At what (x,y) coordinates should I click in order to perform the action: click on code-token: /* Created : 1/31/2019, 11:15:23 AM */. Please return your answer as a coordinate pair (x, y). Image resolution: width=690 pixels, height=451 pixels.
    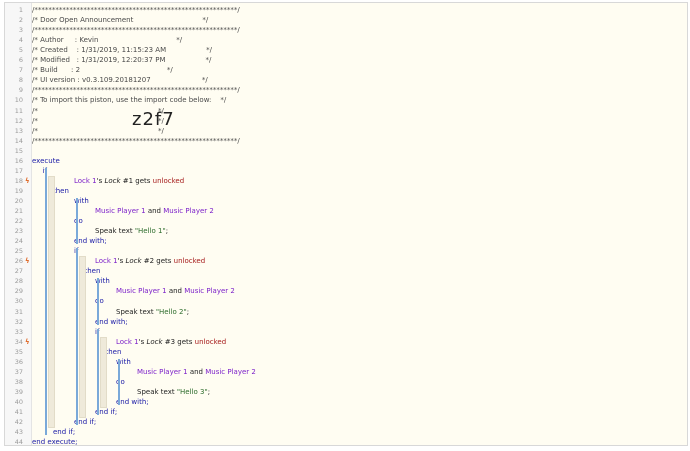
    Looking at the image, I should click on (122, 50).